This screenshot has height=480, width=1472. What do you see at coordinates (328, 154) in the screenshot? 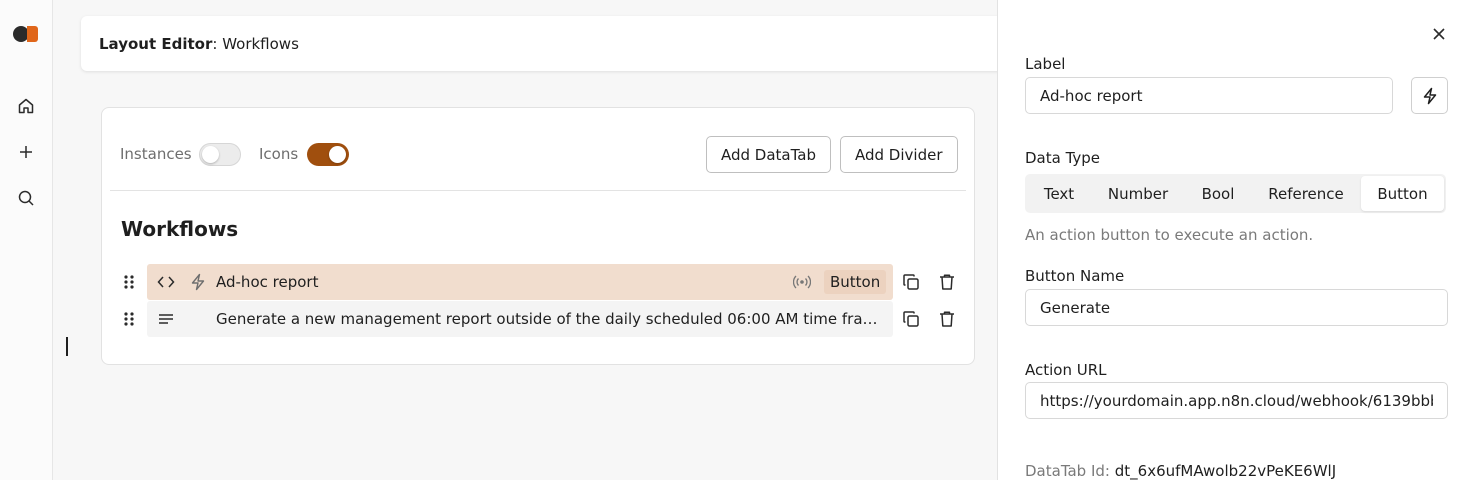
I see `icons-toggle` at bounding box center [328, 154].